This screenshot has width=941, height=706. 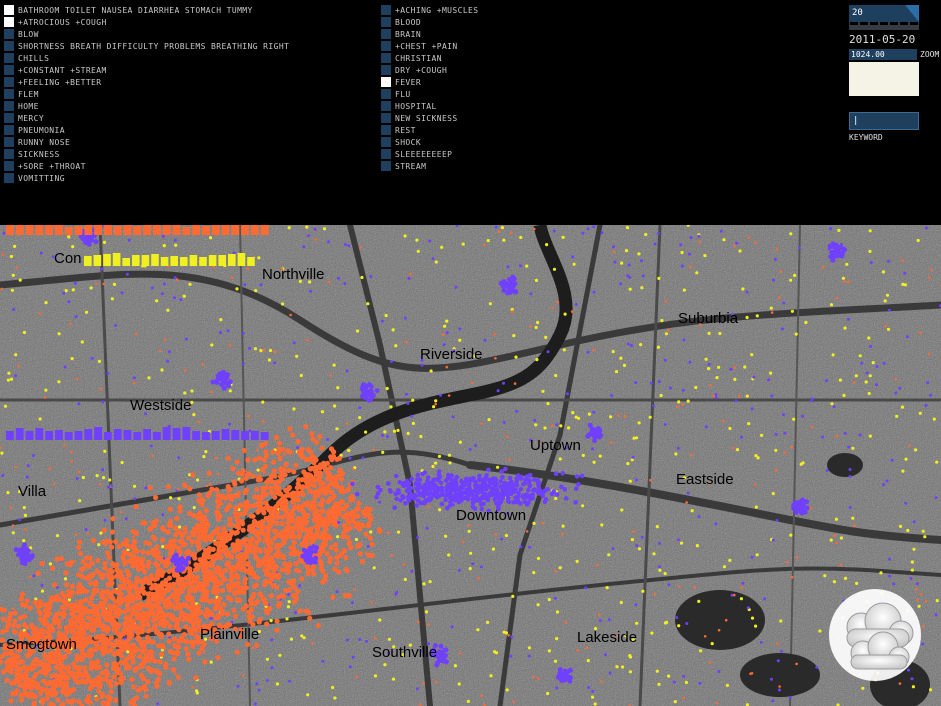 What do you see at coordinates (146, 142) in the screenshot?
I see `keyword-toggle: RUNNY NOSE` at bounding box center [146, 142].